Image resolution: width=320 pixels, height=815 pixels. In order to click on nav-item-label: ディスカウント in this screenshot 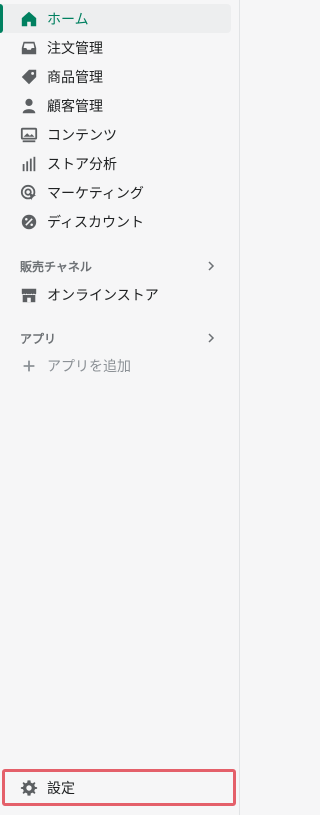, I will do `click(96, 222)`.